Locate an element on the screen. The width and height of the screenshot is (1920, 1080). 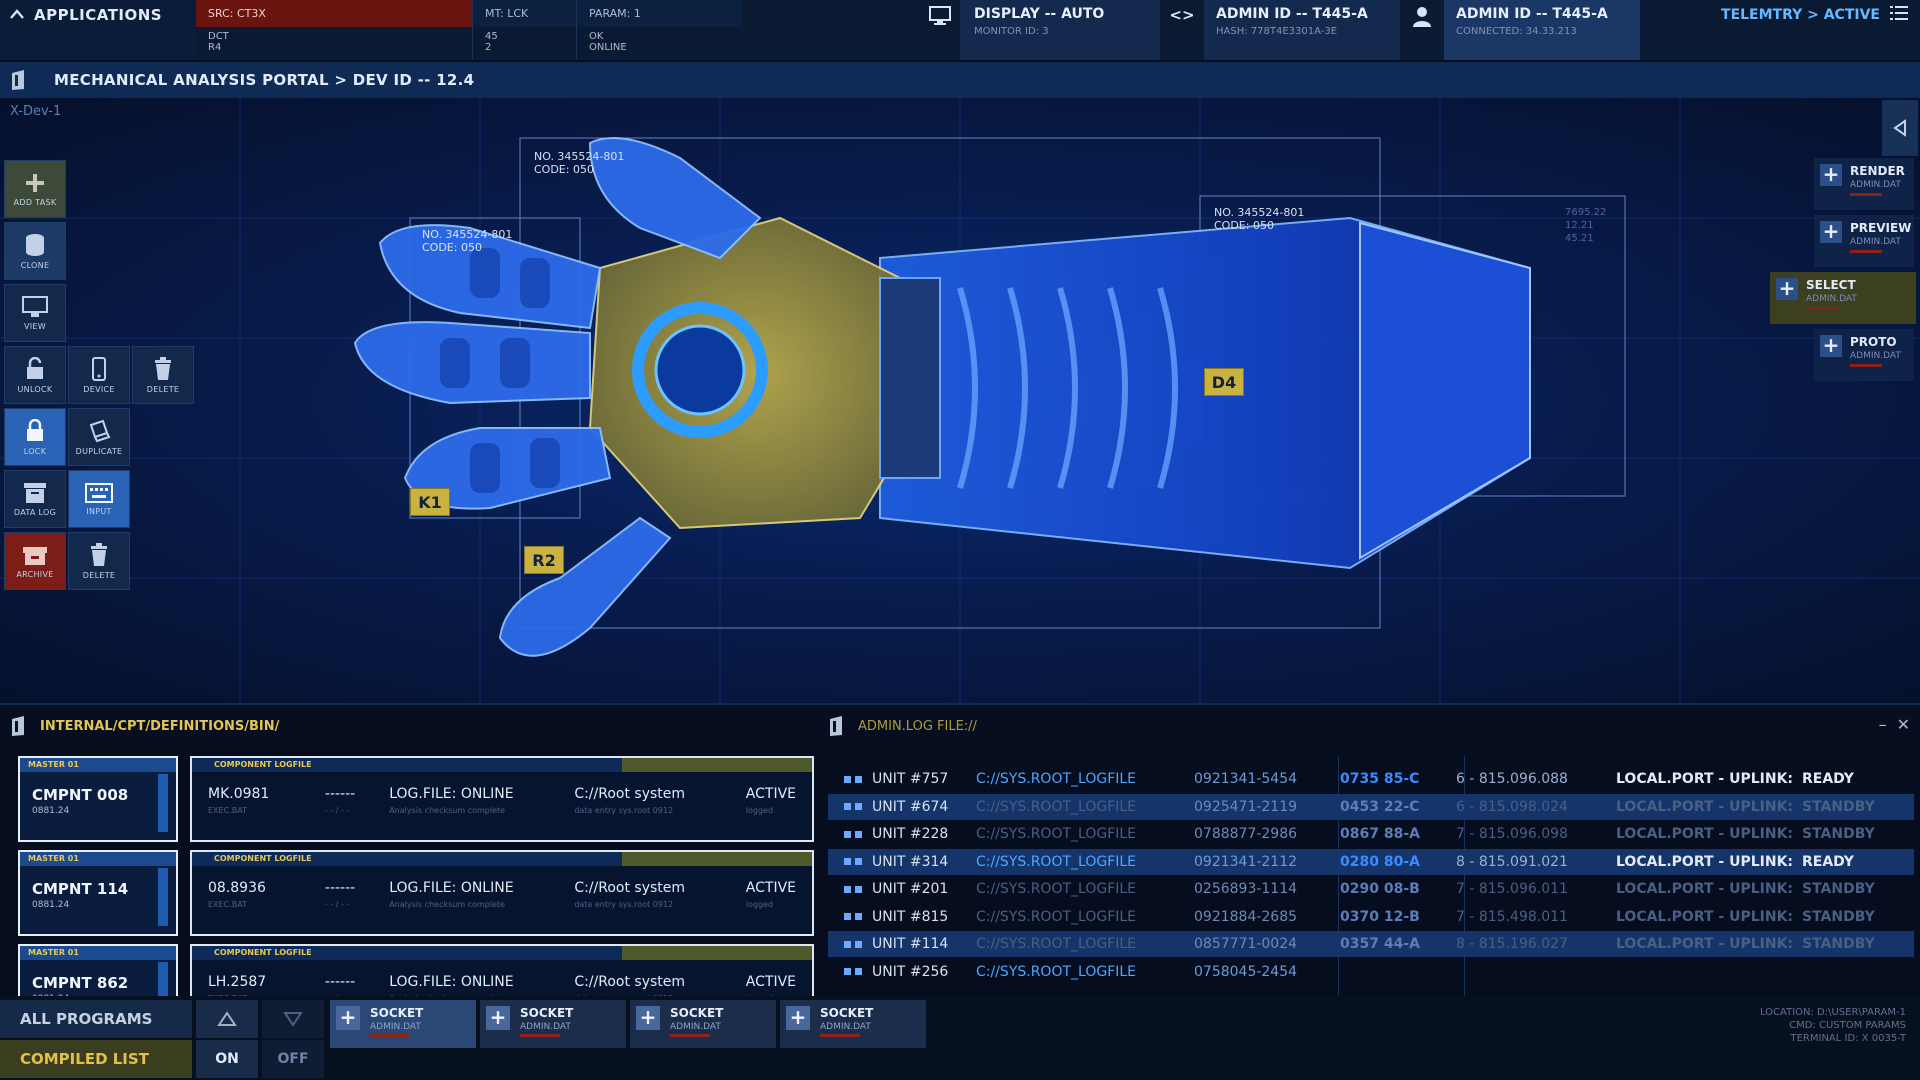
input-tool: INPUT is located at coordinates (99, 499).